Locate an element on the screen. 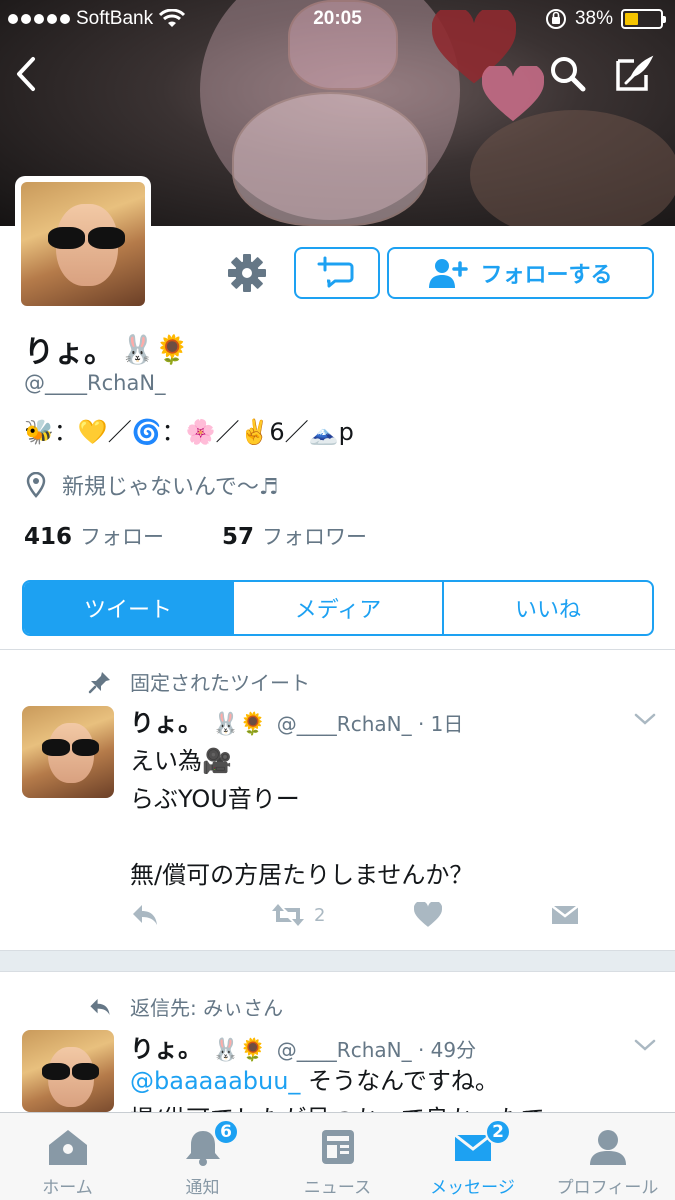 This screenshot has width=675, height=1200. profile-avatar is located at coordinates (83, 244).